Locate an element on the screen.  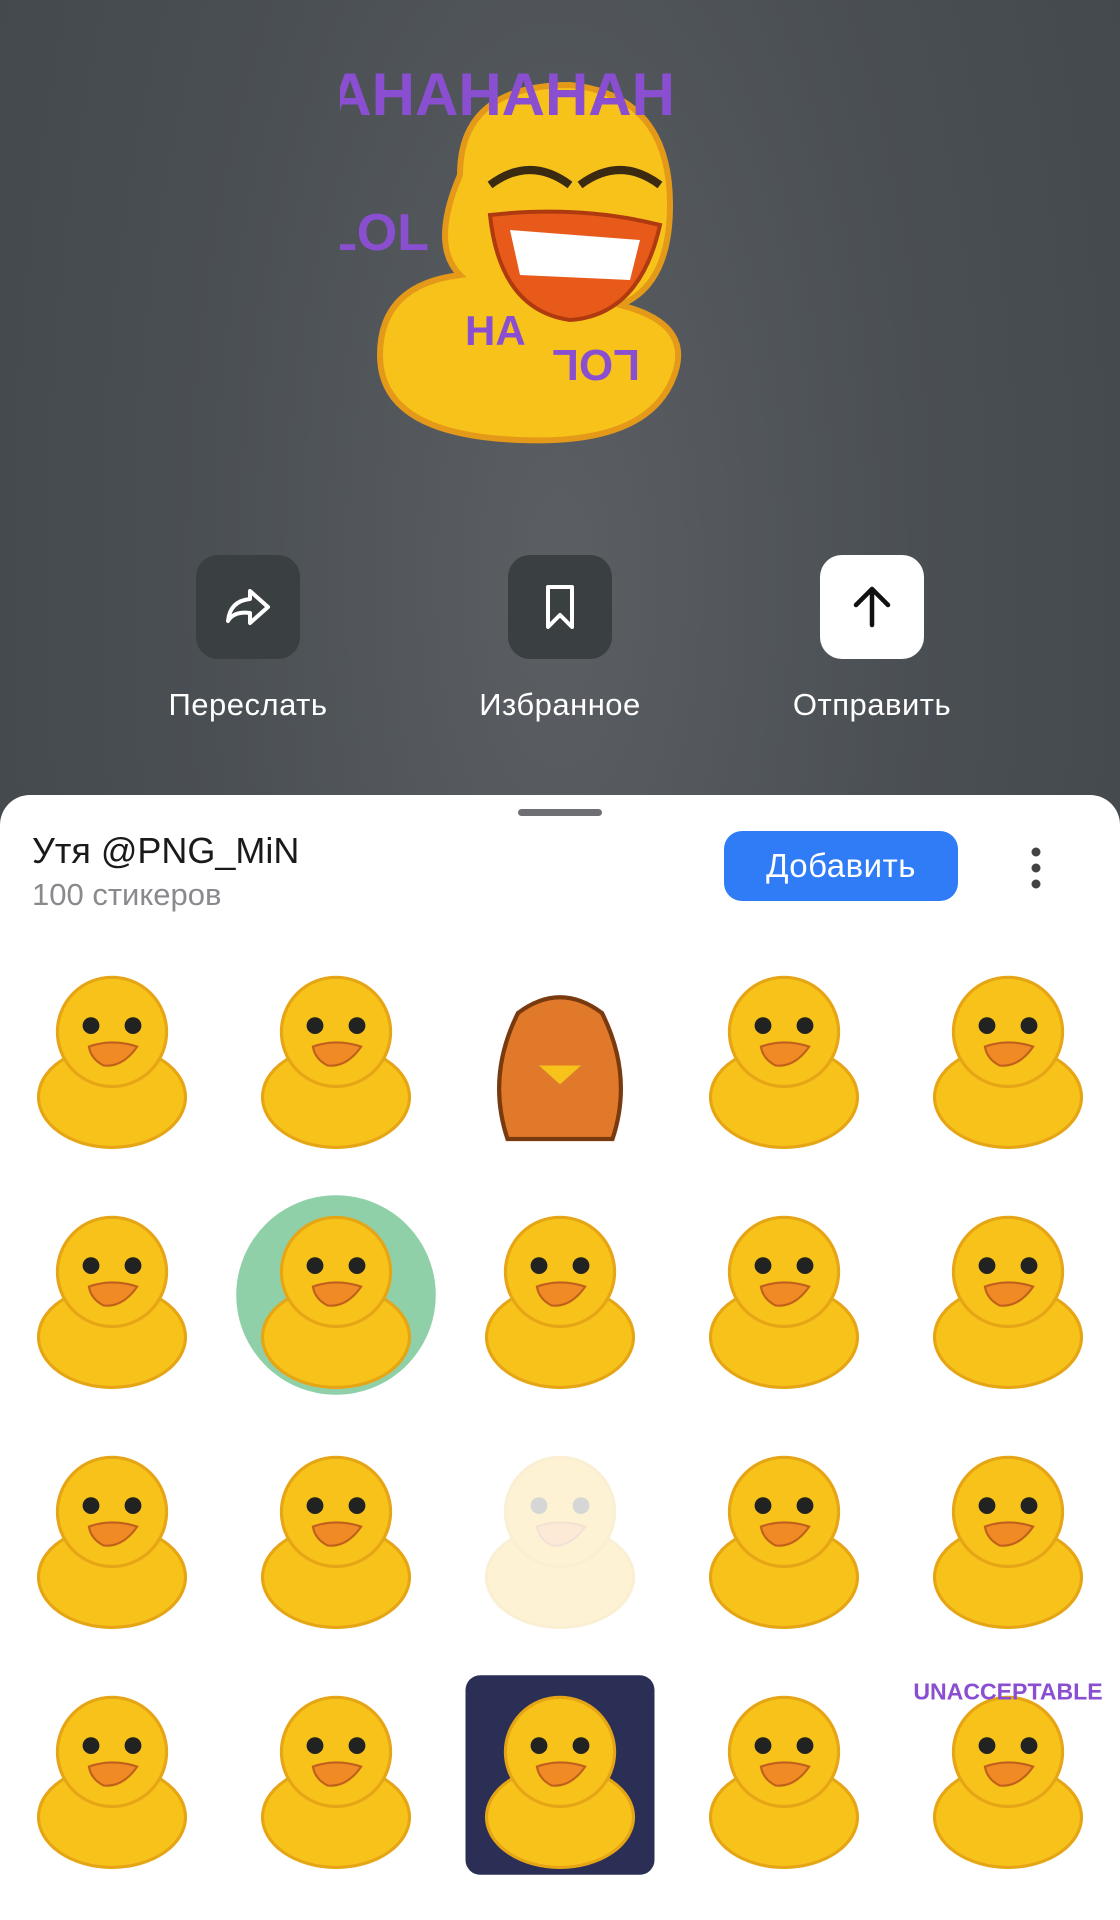
duck-phone-circle-sticker is located at coordinates (336, 1295).